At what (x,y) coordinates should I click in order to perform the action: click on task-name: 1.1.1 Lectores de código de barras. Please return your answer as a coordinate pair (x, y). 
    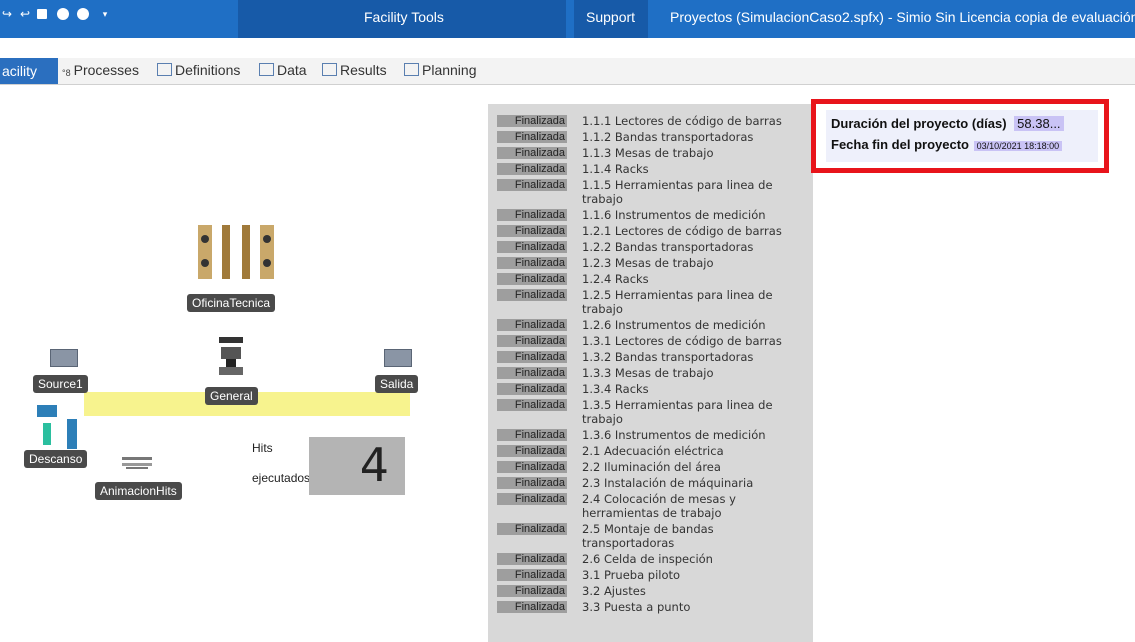
    Looking at the image, I should click on (682, 121).